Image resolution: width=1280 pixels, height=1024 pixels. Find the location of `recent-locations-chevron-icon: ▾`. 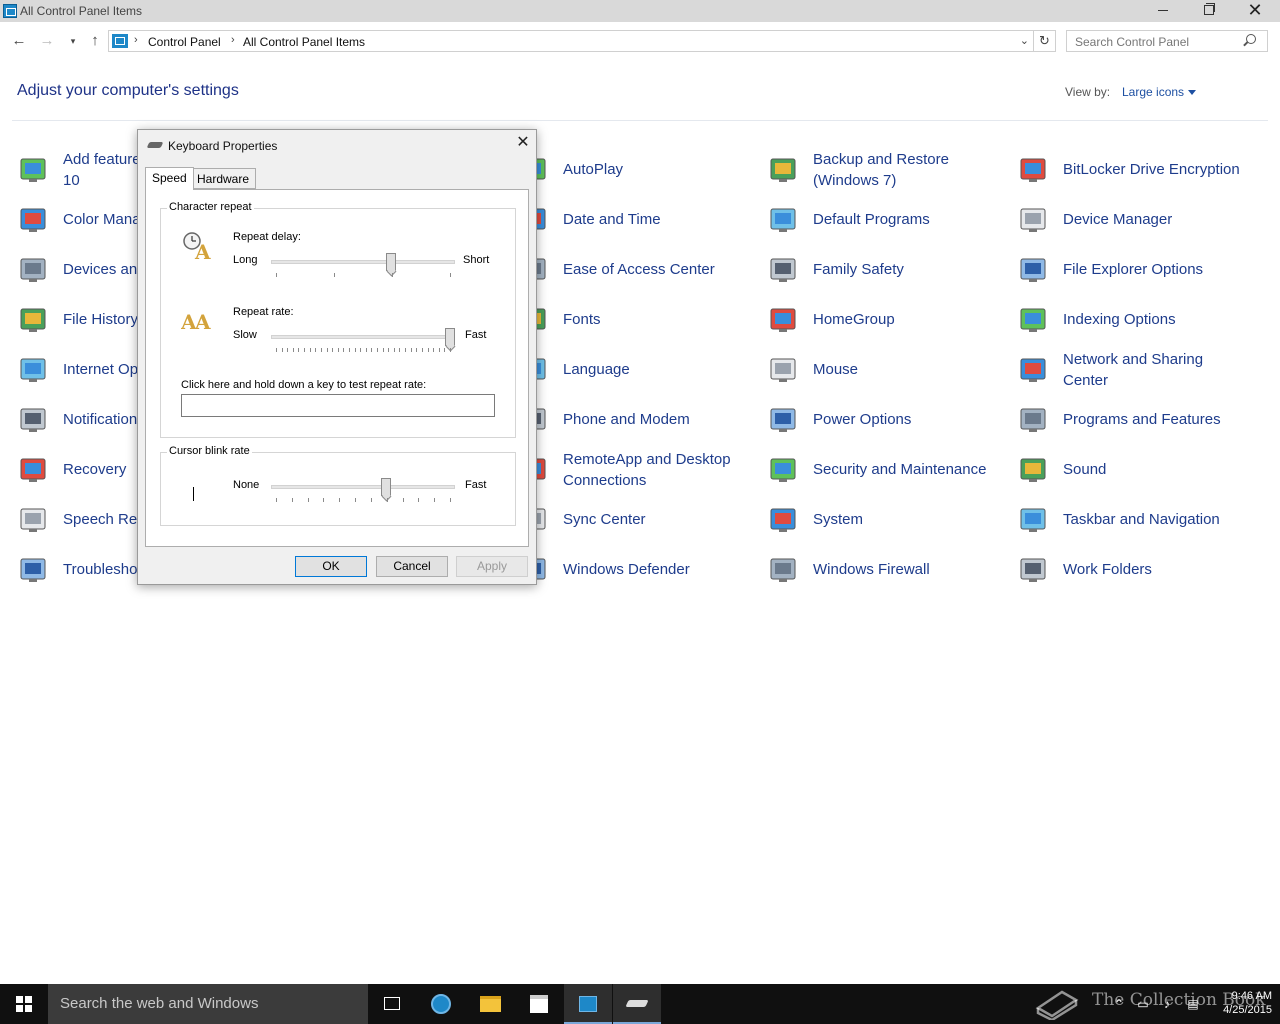

recent-locations-chevron-icon: ▾ is located at coordinates (73, 41).